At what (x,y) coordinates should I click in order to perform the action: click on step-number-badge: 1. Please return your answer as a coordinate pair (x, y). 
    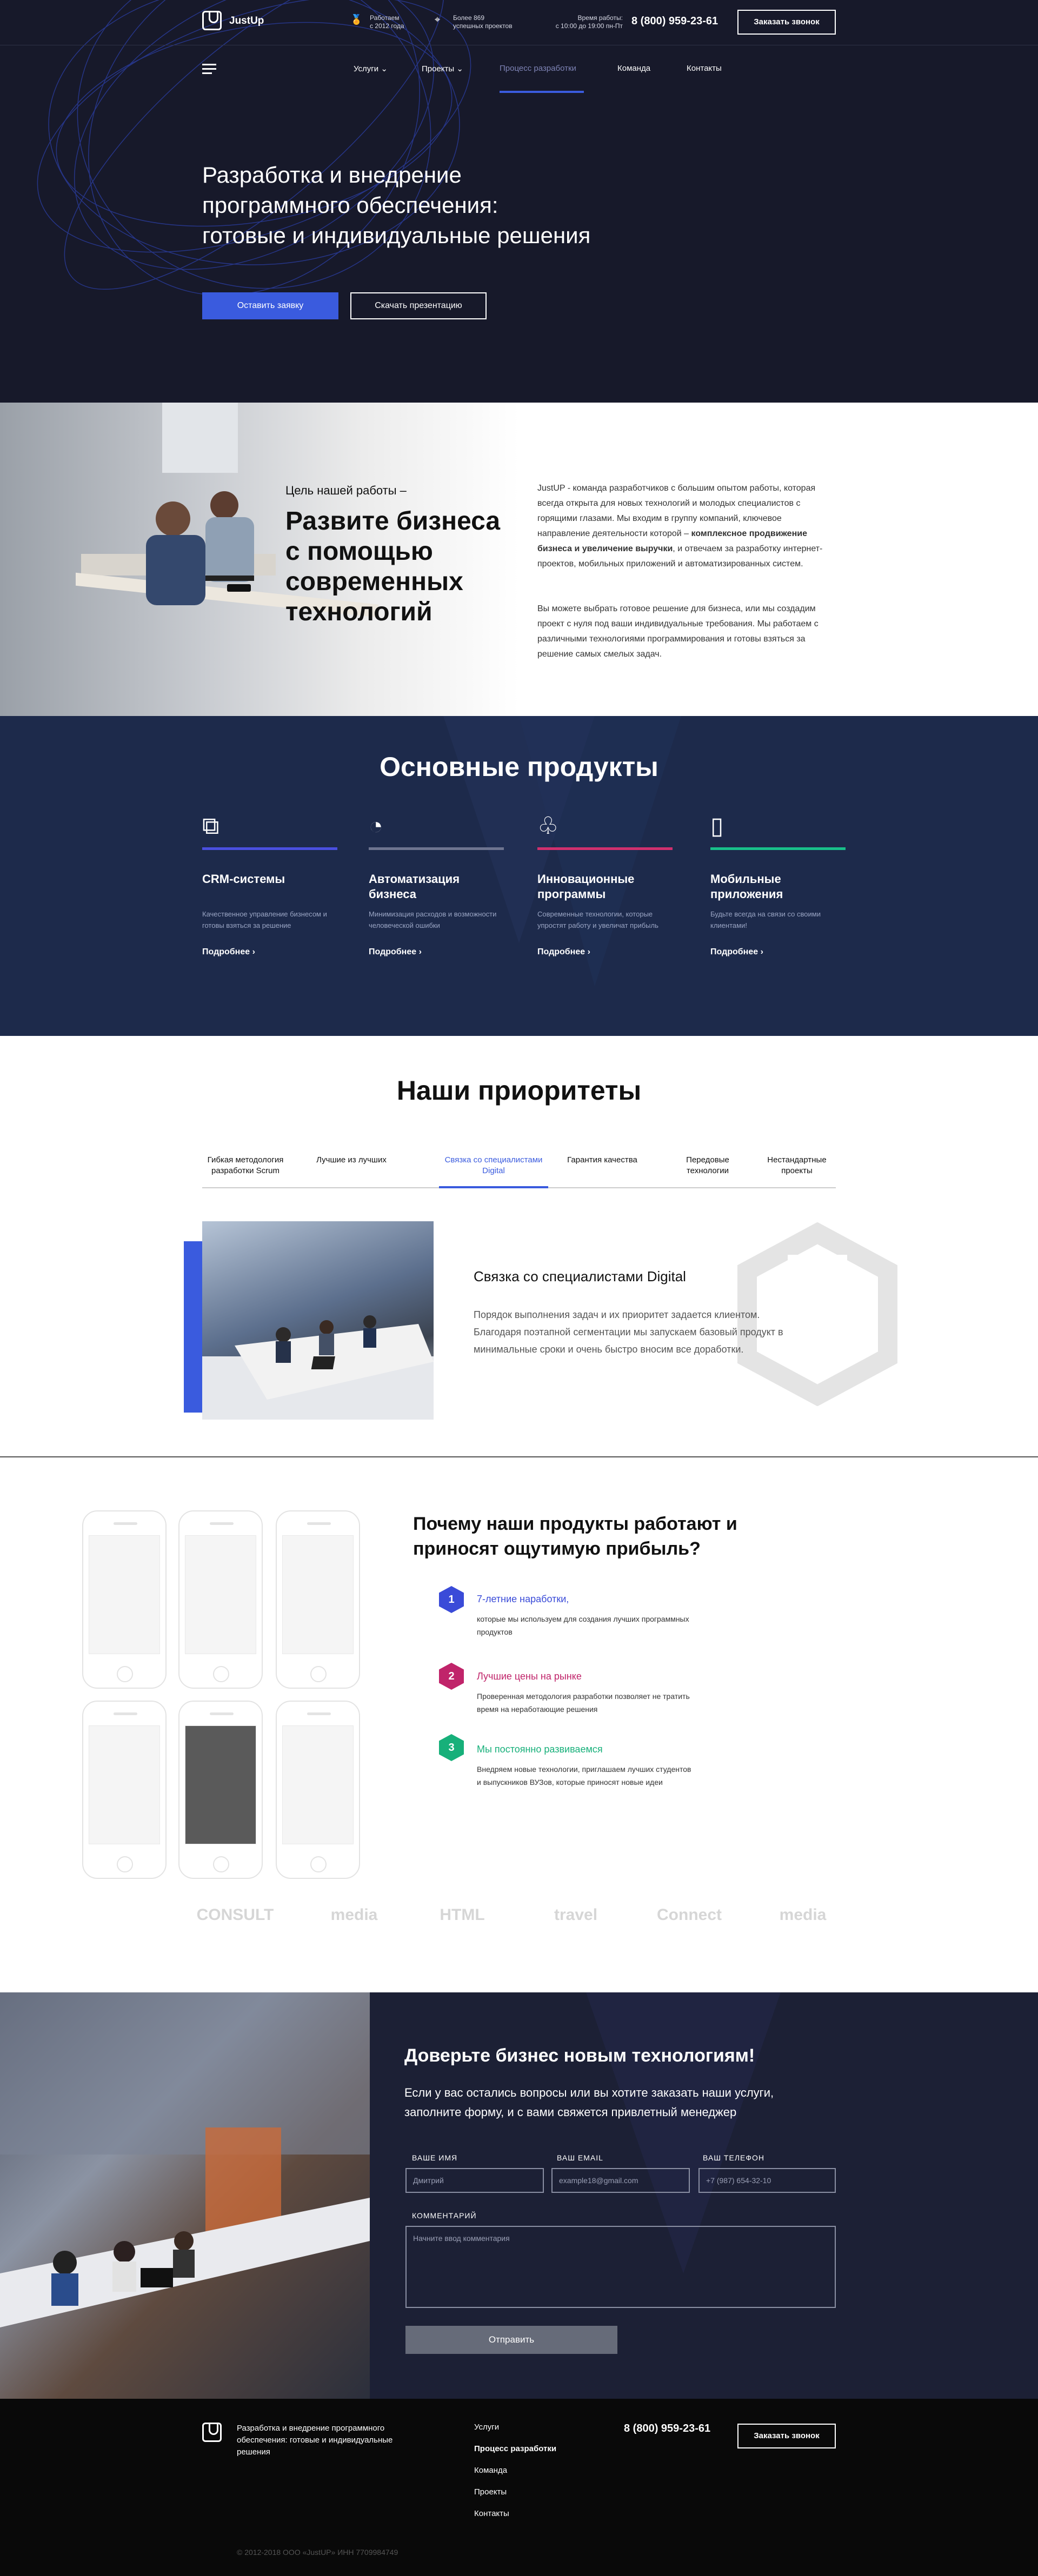
    Looking at the image, I should click on (451, 1599).